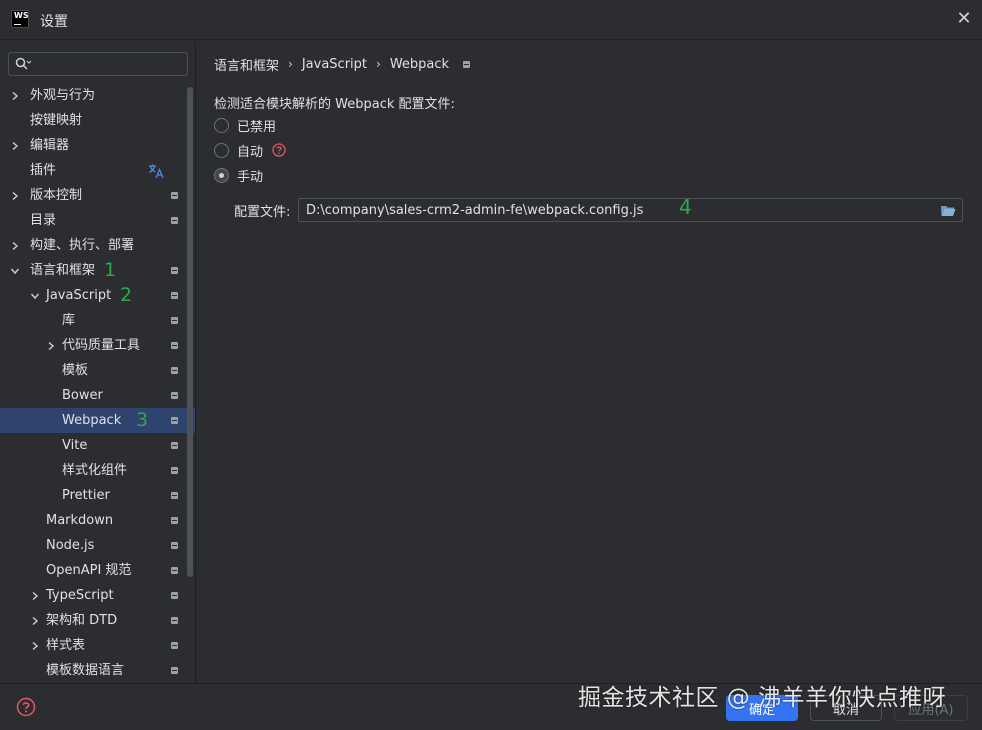  I want to click on sidebar-item-label: 样式化组件, so click(95, 470).